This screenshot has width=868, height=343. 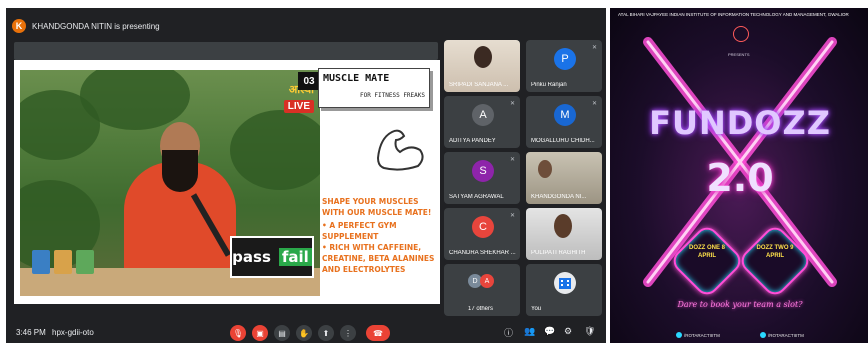 I want to click on participant-tile: PULIPATI RAGHITH, so click(x=564, y=234).